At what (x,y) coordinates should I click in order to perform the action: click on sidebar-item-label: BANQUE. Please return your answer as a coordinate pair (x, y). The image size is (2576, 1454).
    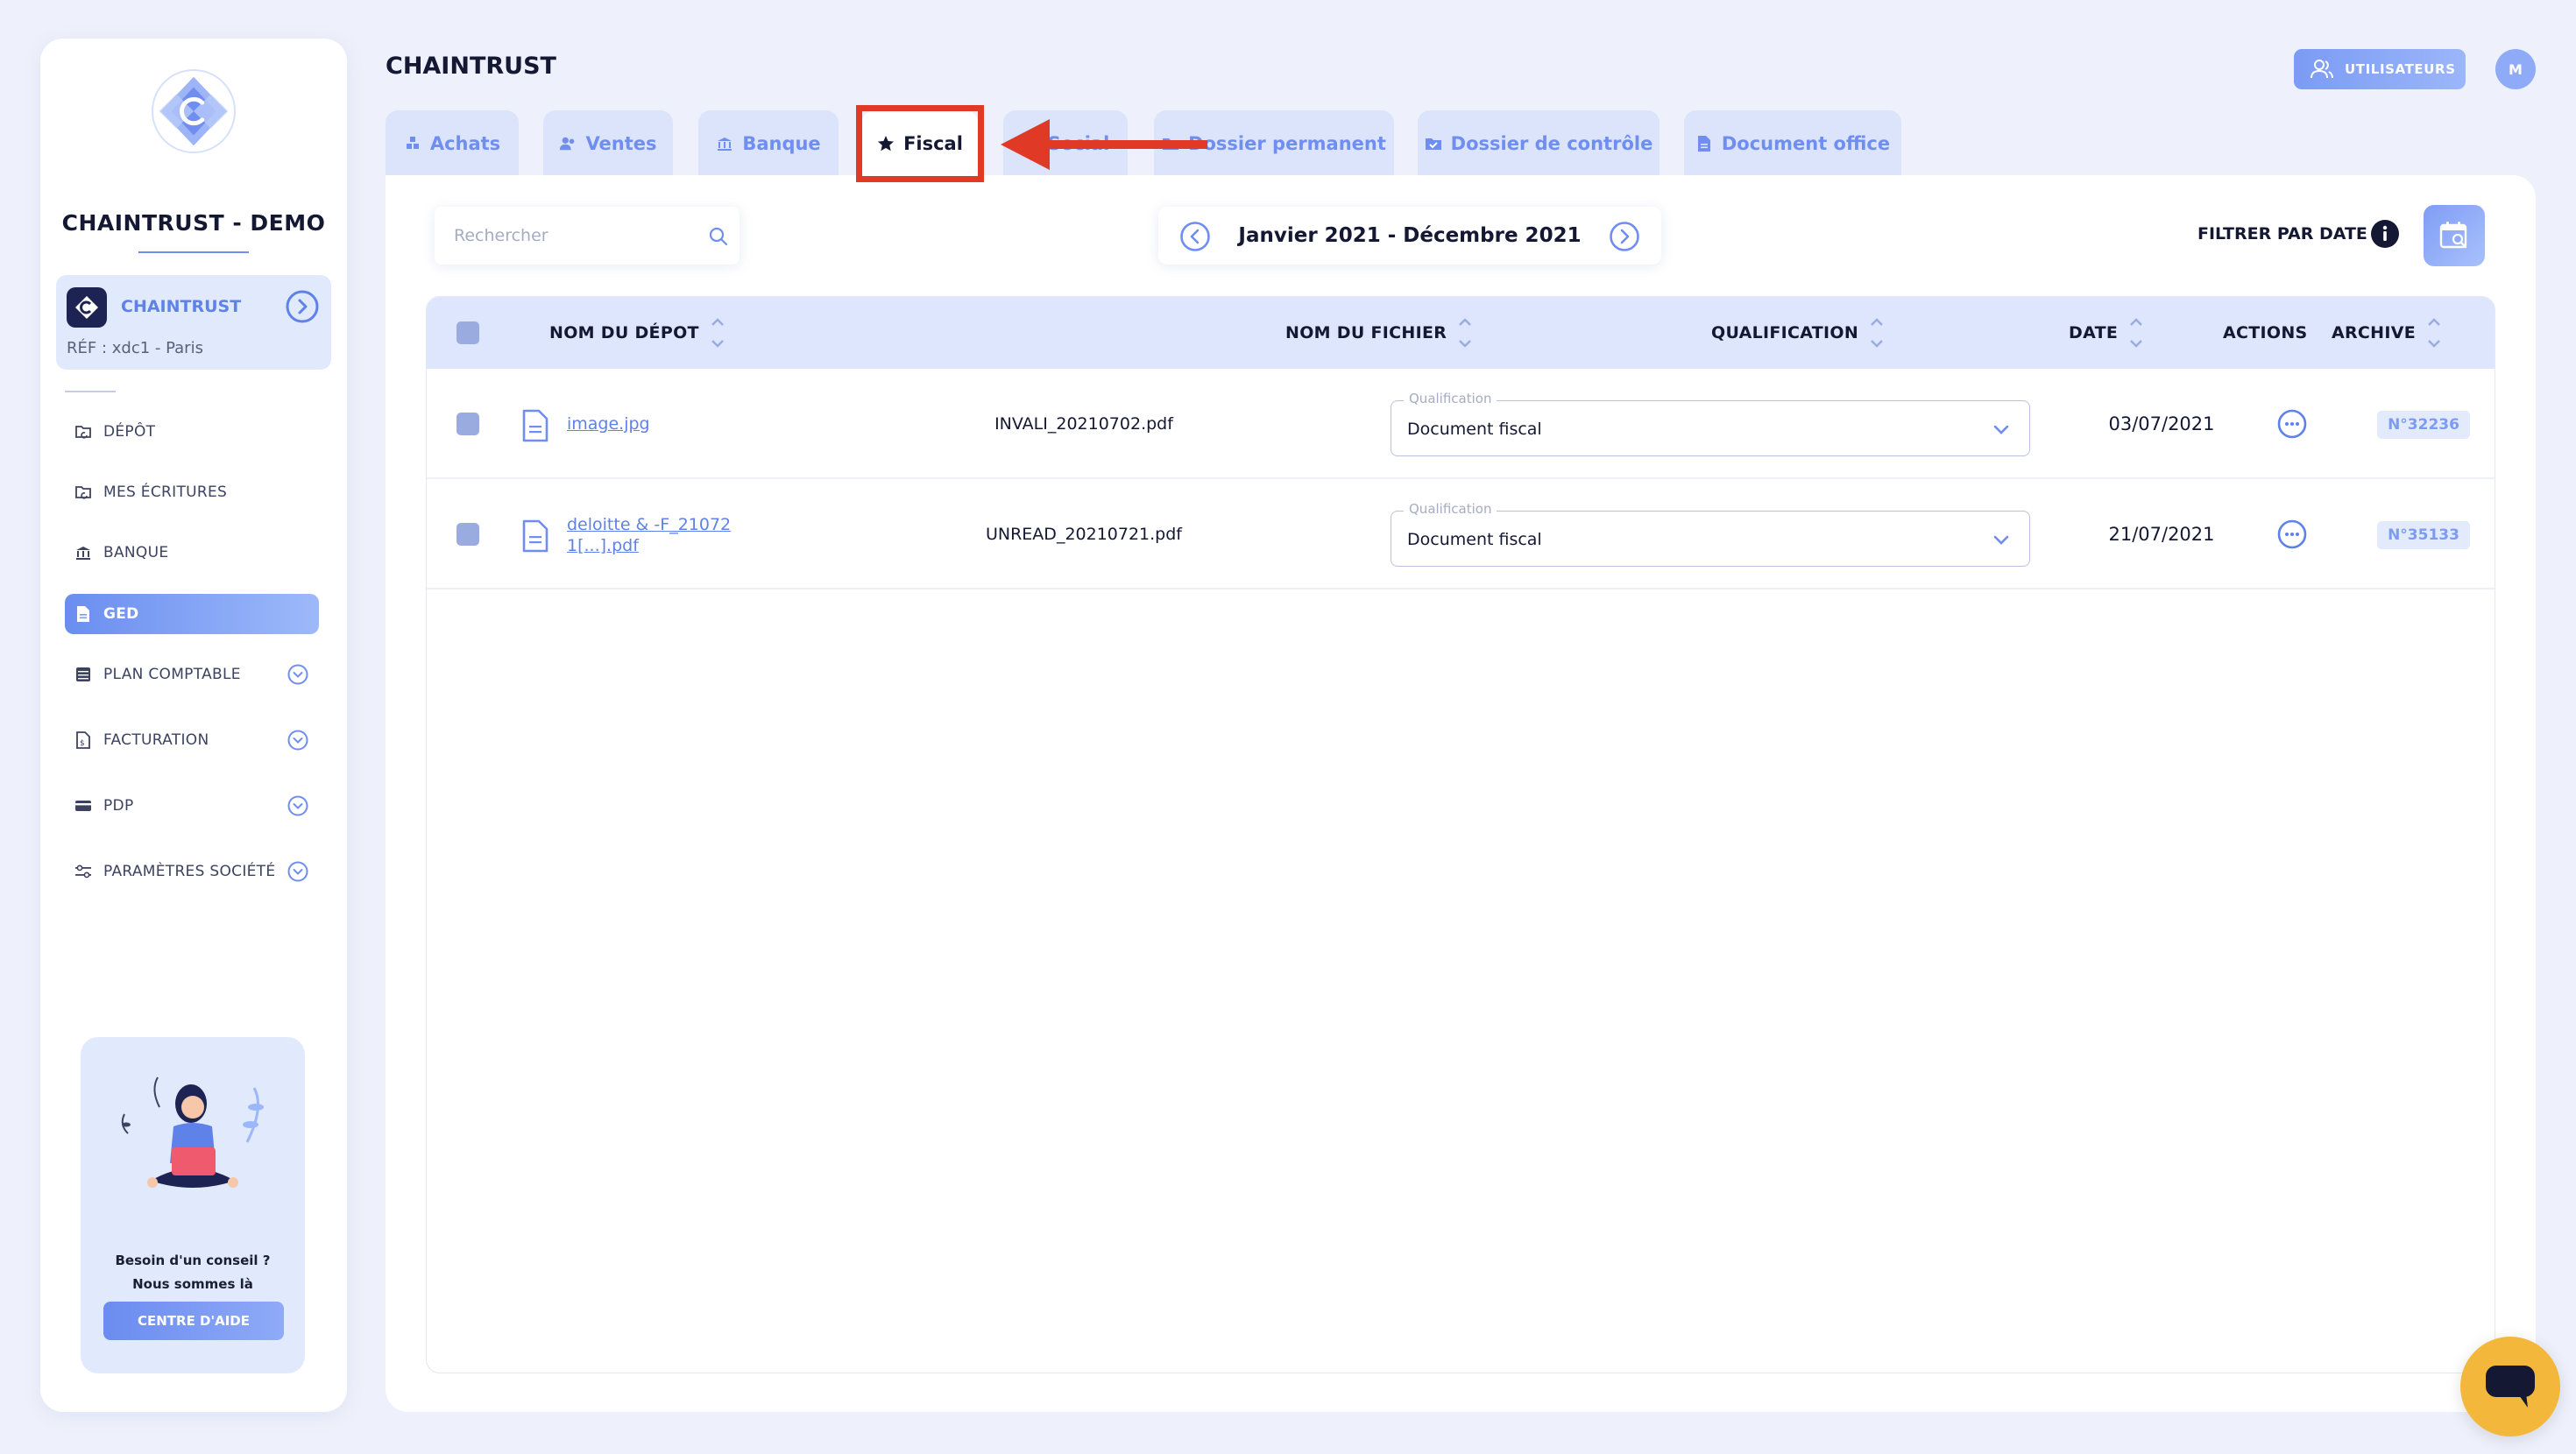
    Looking at the image, I should click on (136, 552).